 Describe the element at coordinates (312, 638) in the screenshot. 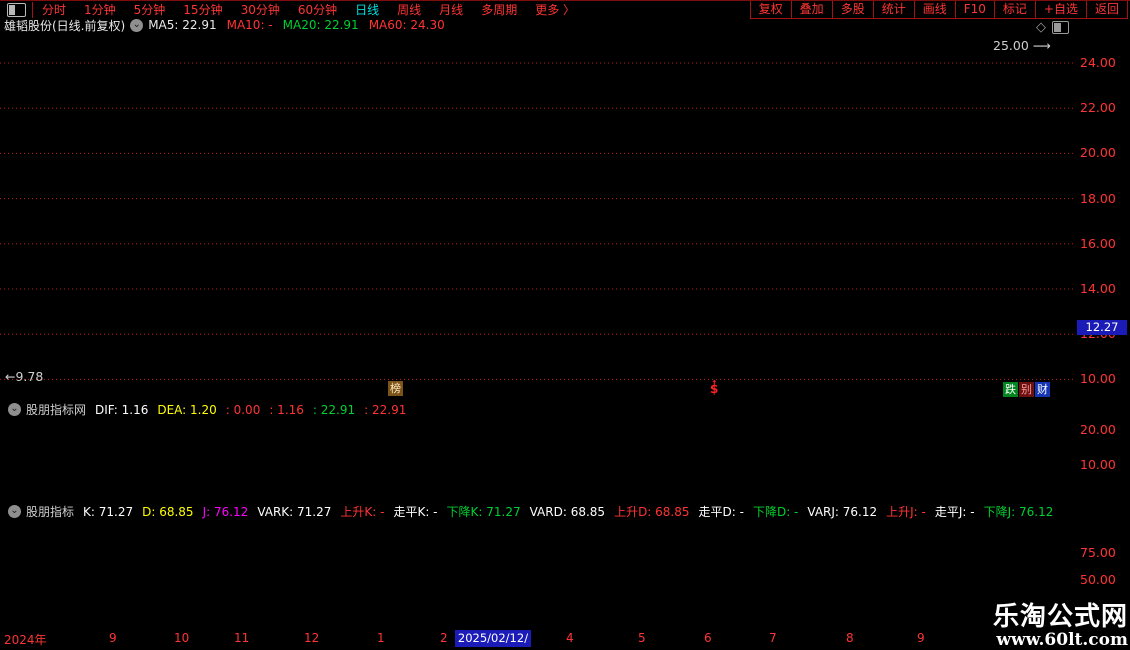

I see `month-label: 12` at that location.